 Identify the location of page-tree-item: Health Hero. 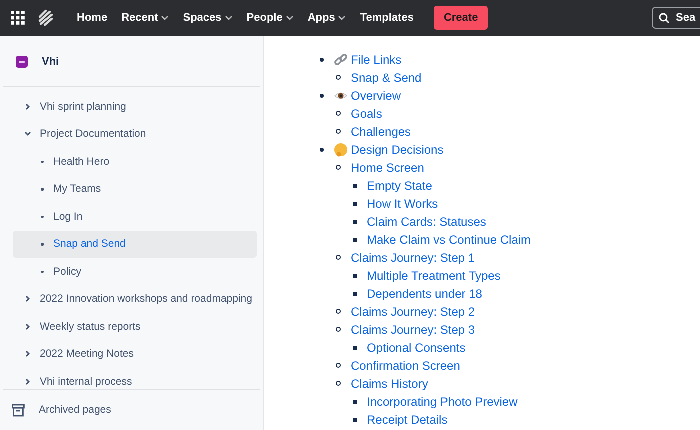
(135, 162).